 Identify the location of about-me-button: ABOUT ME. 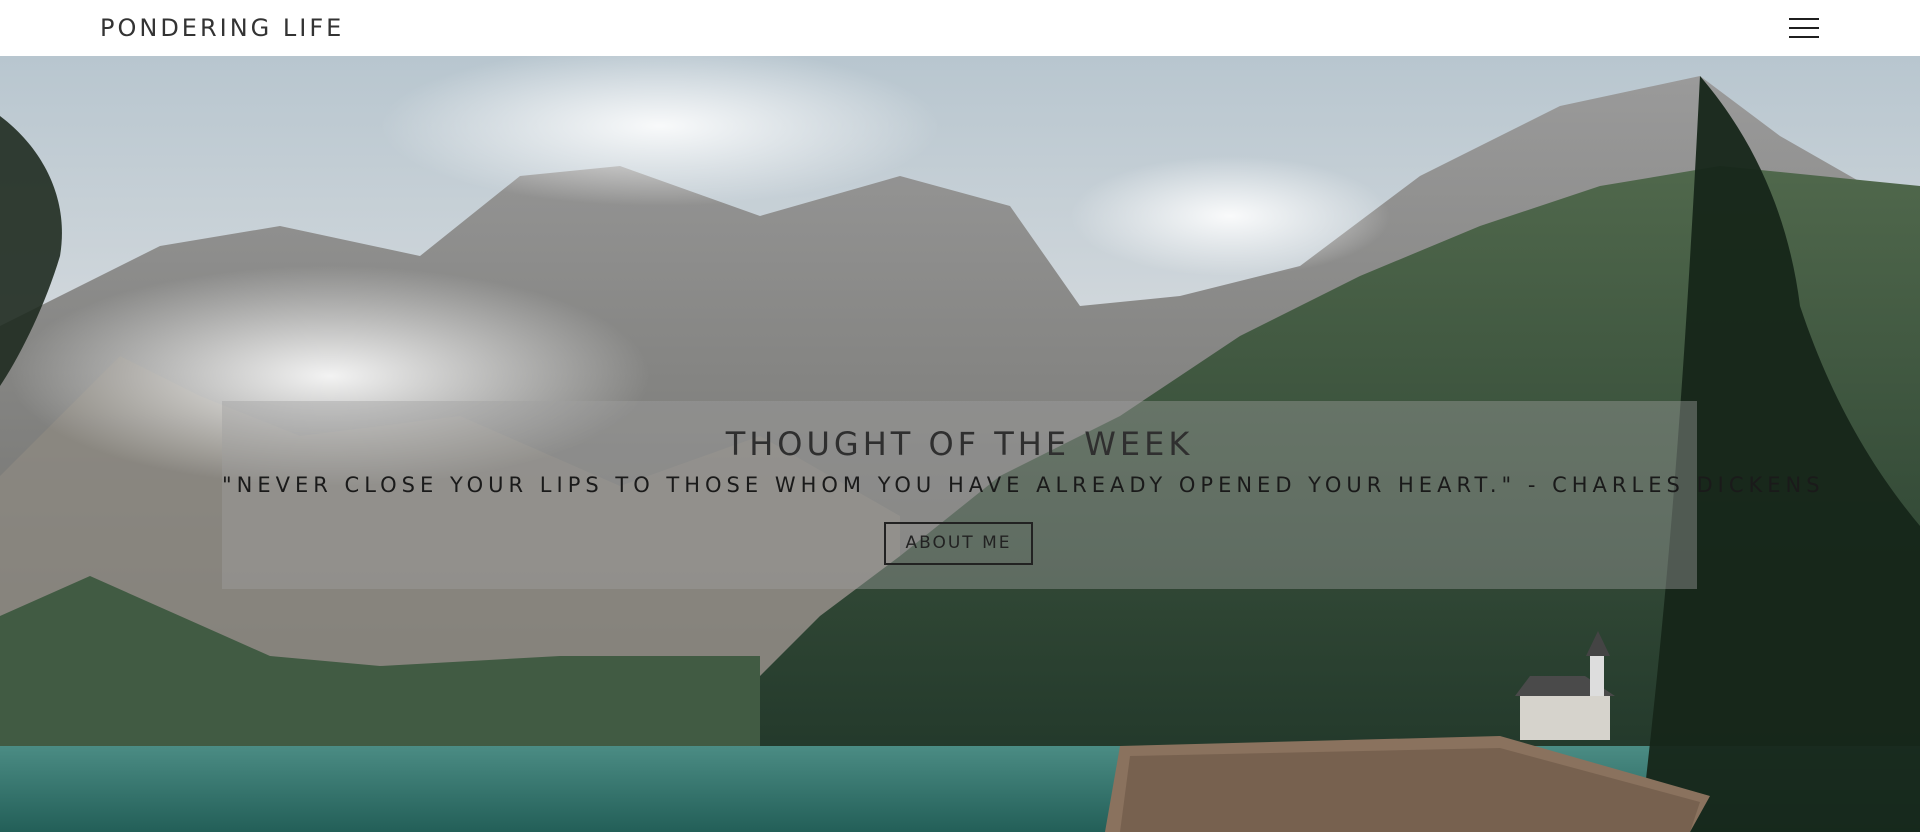
(958, 543).